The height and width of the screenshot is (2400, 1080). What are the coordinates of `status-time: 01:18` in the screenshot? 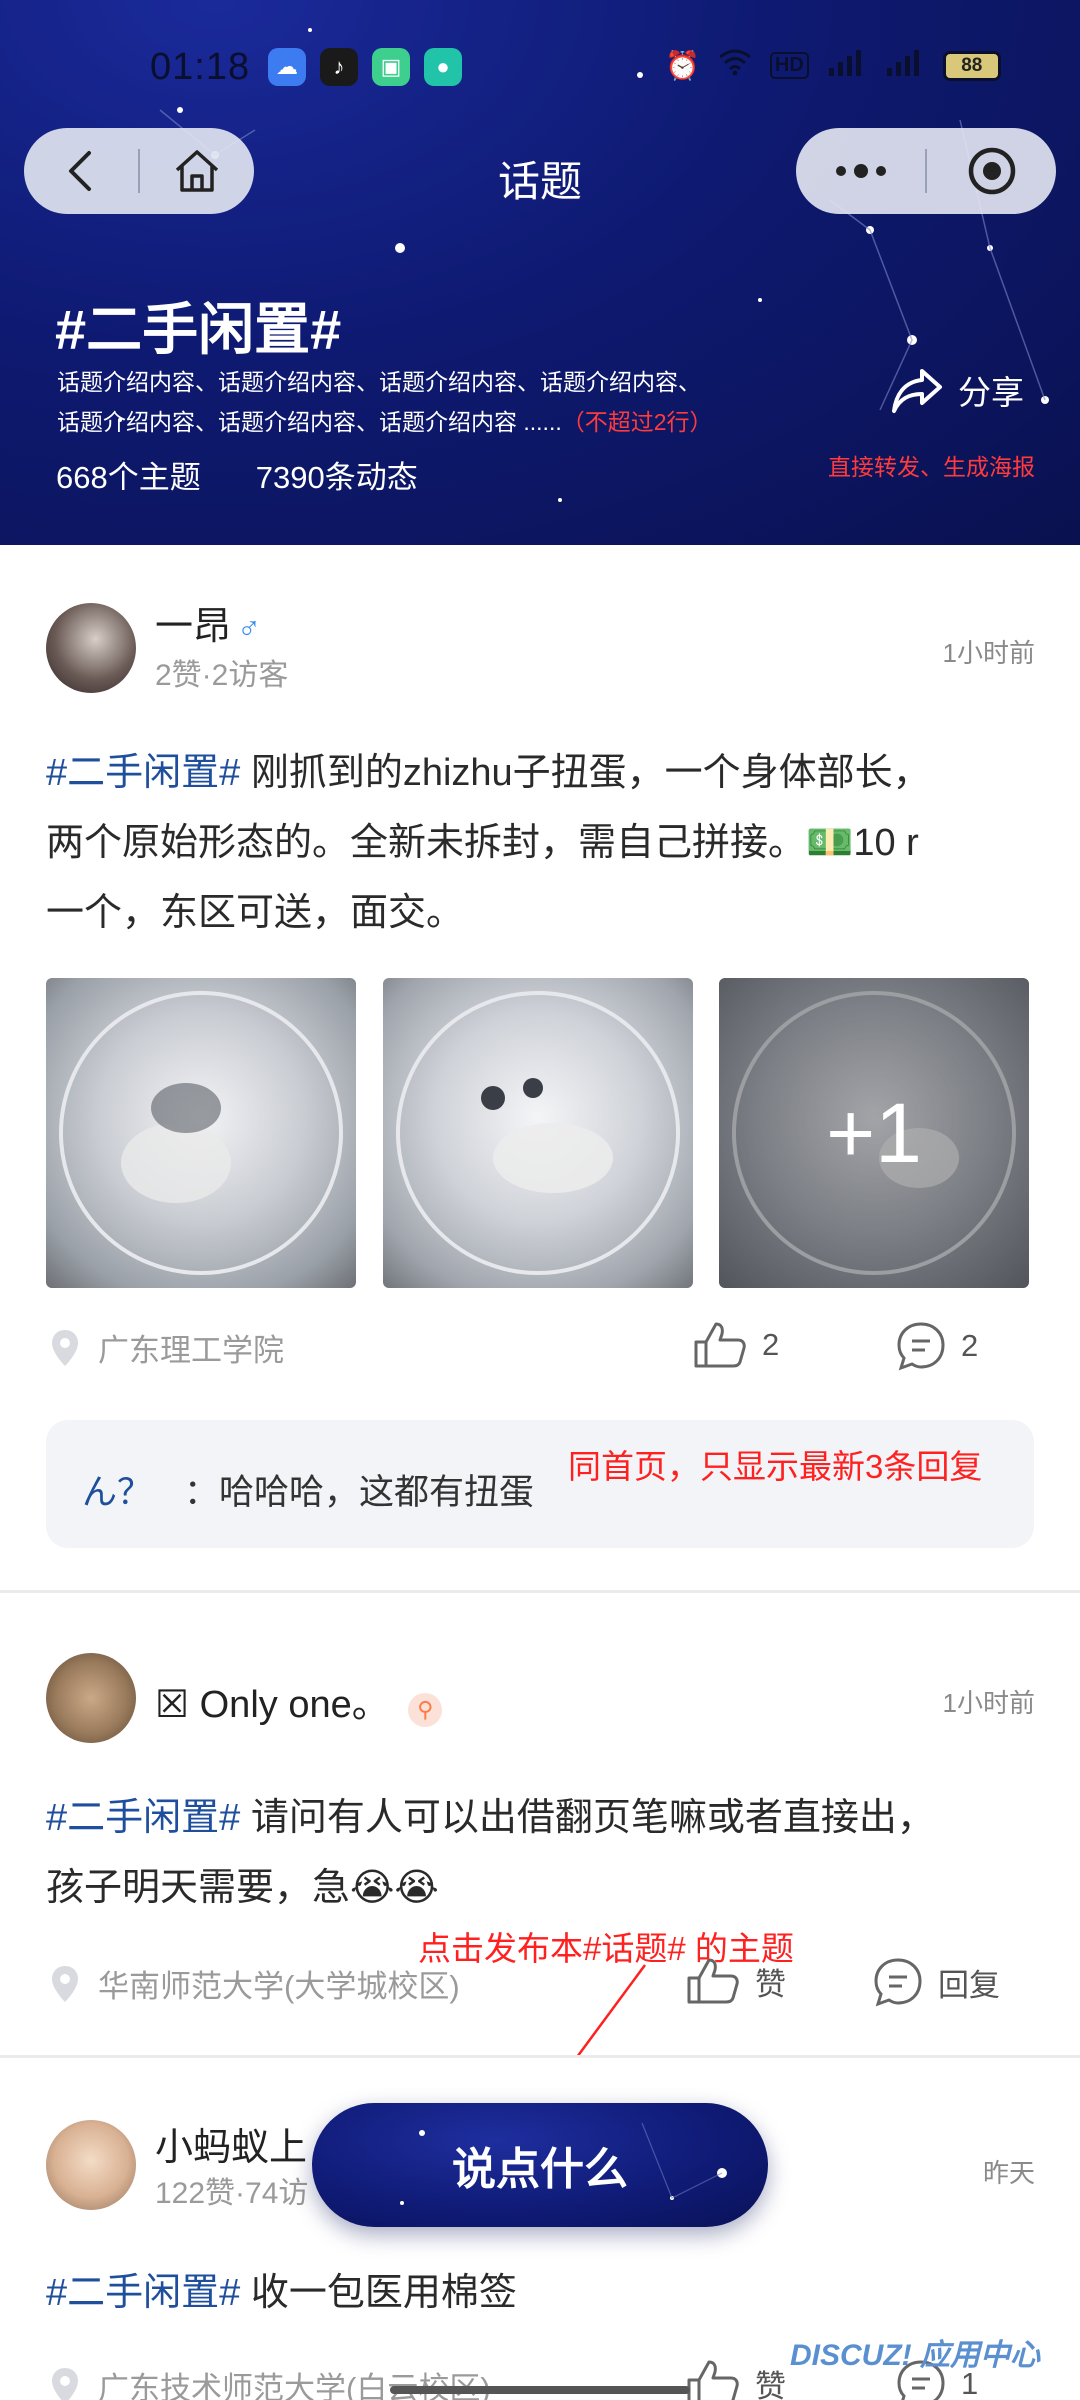 It's located at (200, 67).